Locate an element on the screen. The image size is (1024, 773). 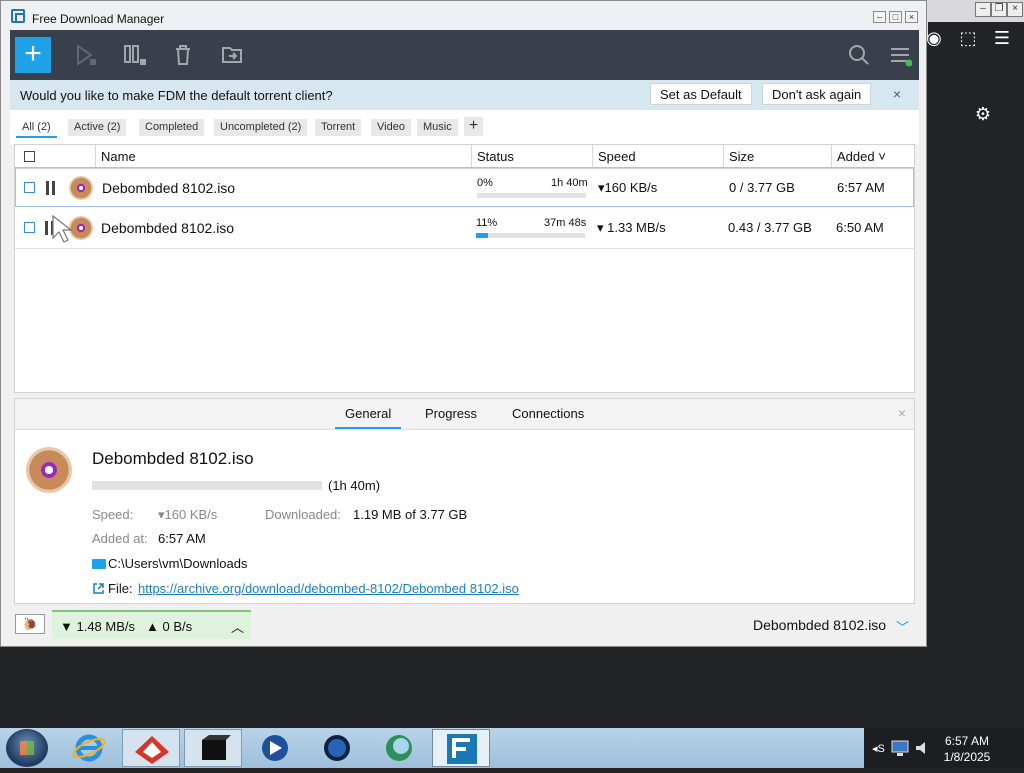
total-download-speed: ▼ 1.48 MB/s is located at coordinates (98, 626).